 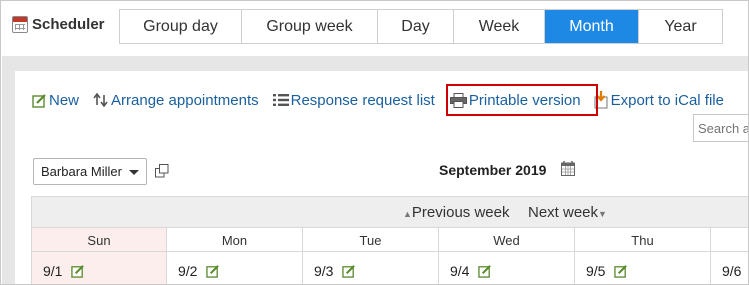 I want to click on tab-week: Week, so click(x=499, y=26).